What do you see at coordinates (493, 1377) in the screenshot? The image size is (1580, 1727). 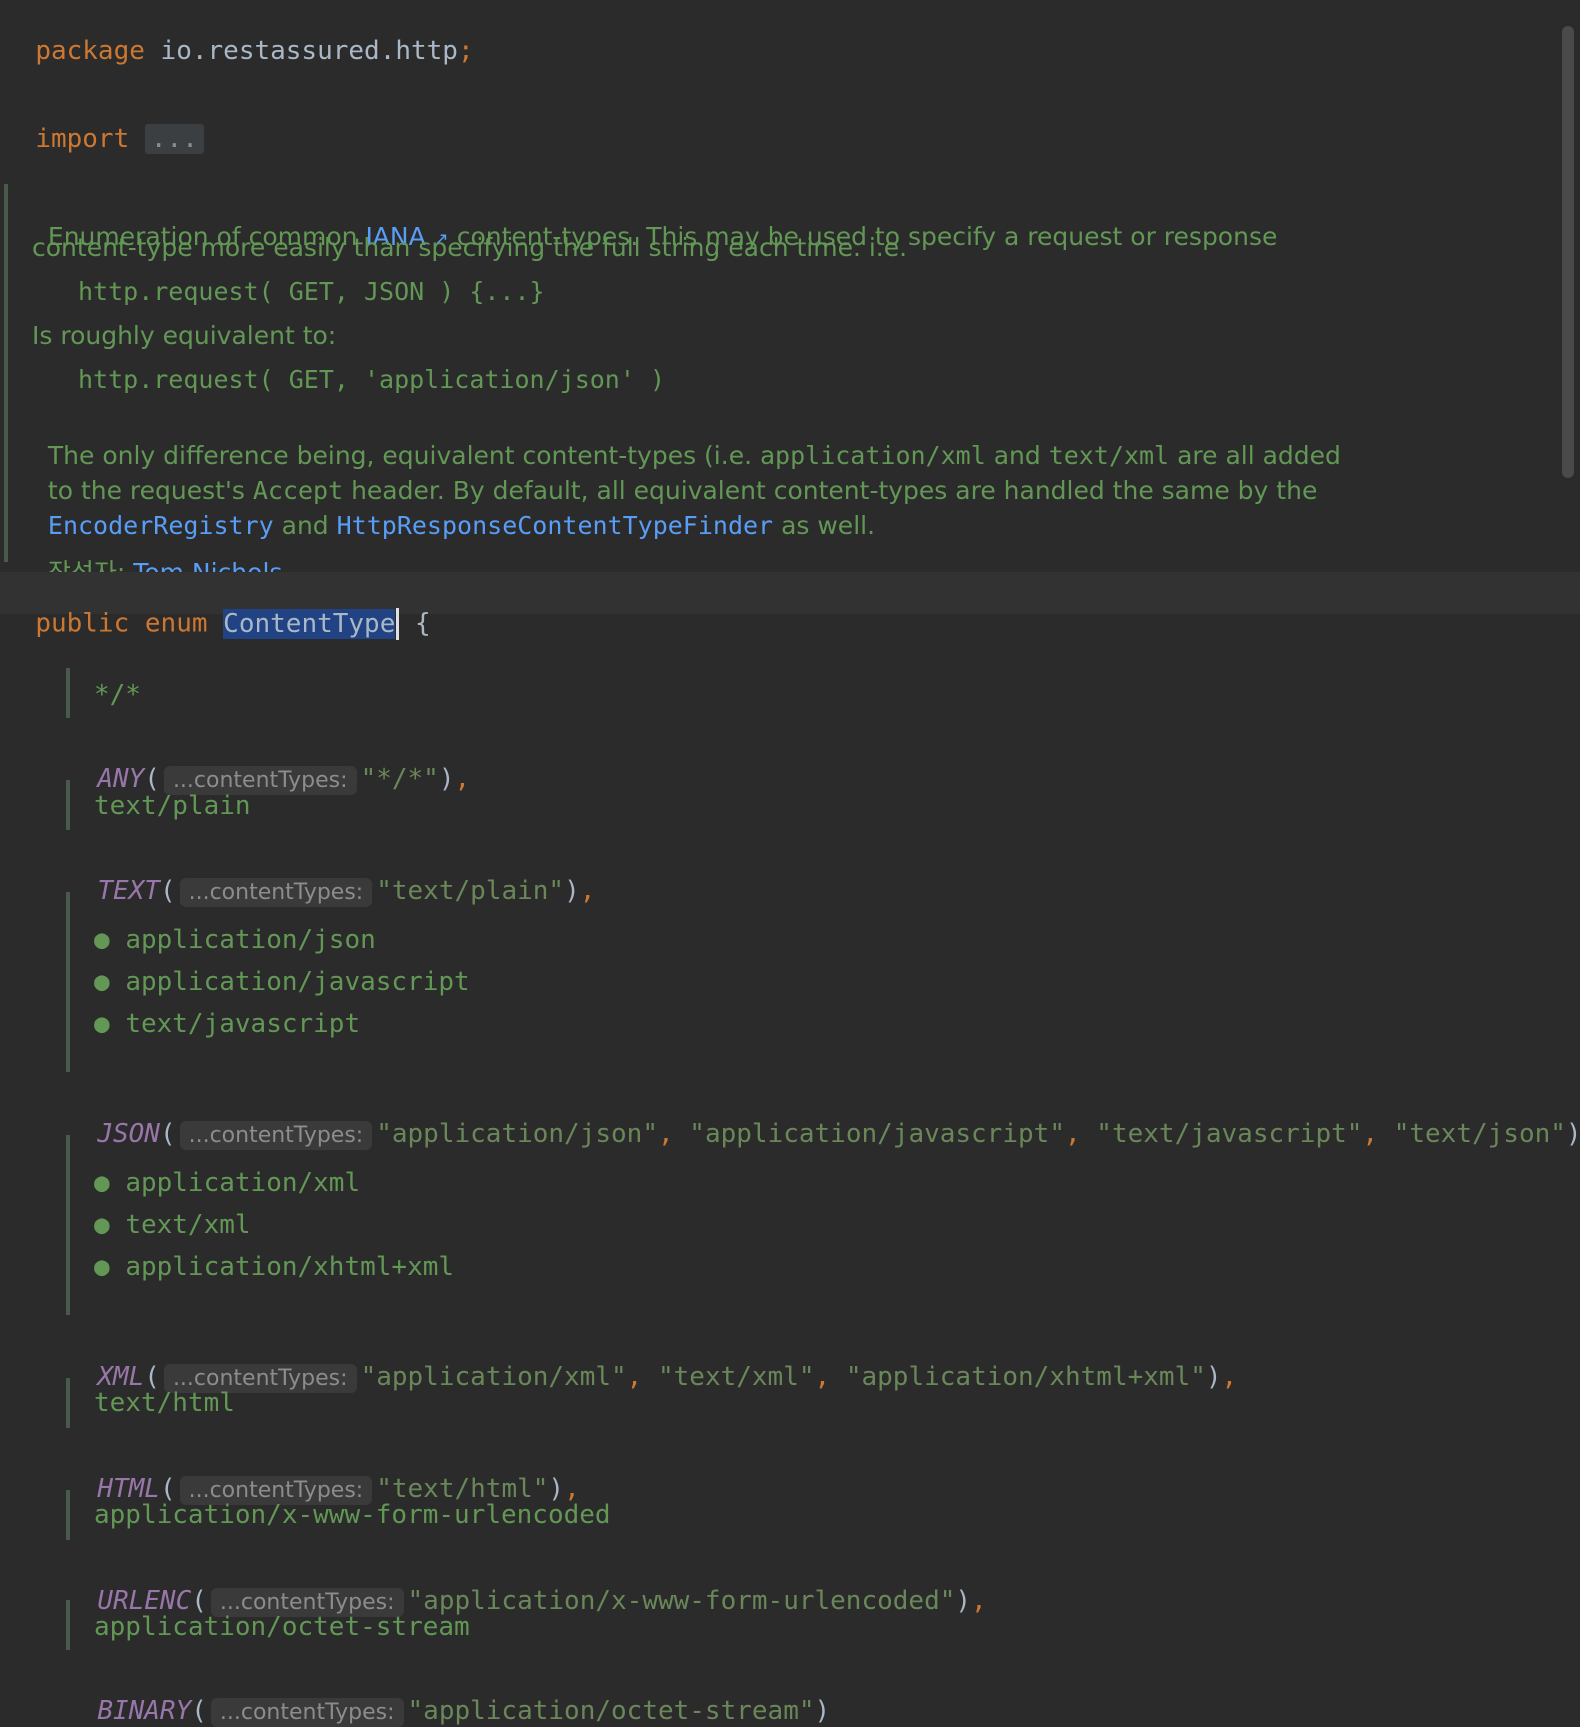 I see `string-literal: "application/xml"` at bounding box center [493, 1377].